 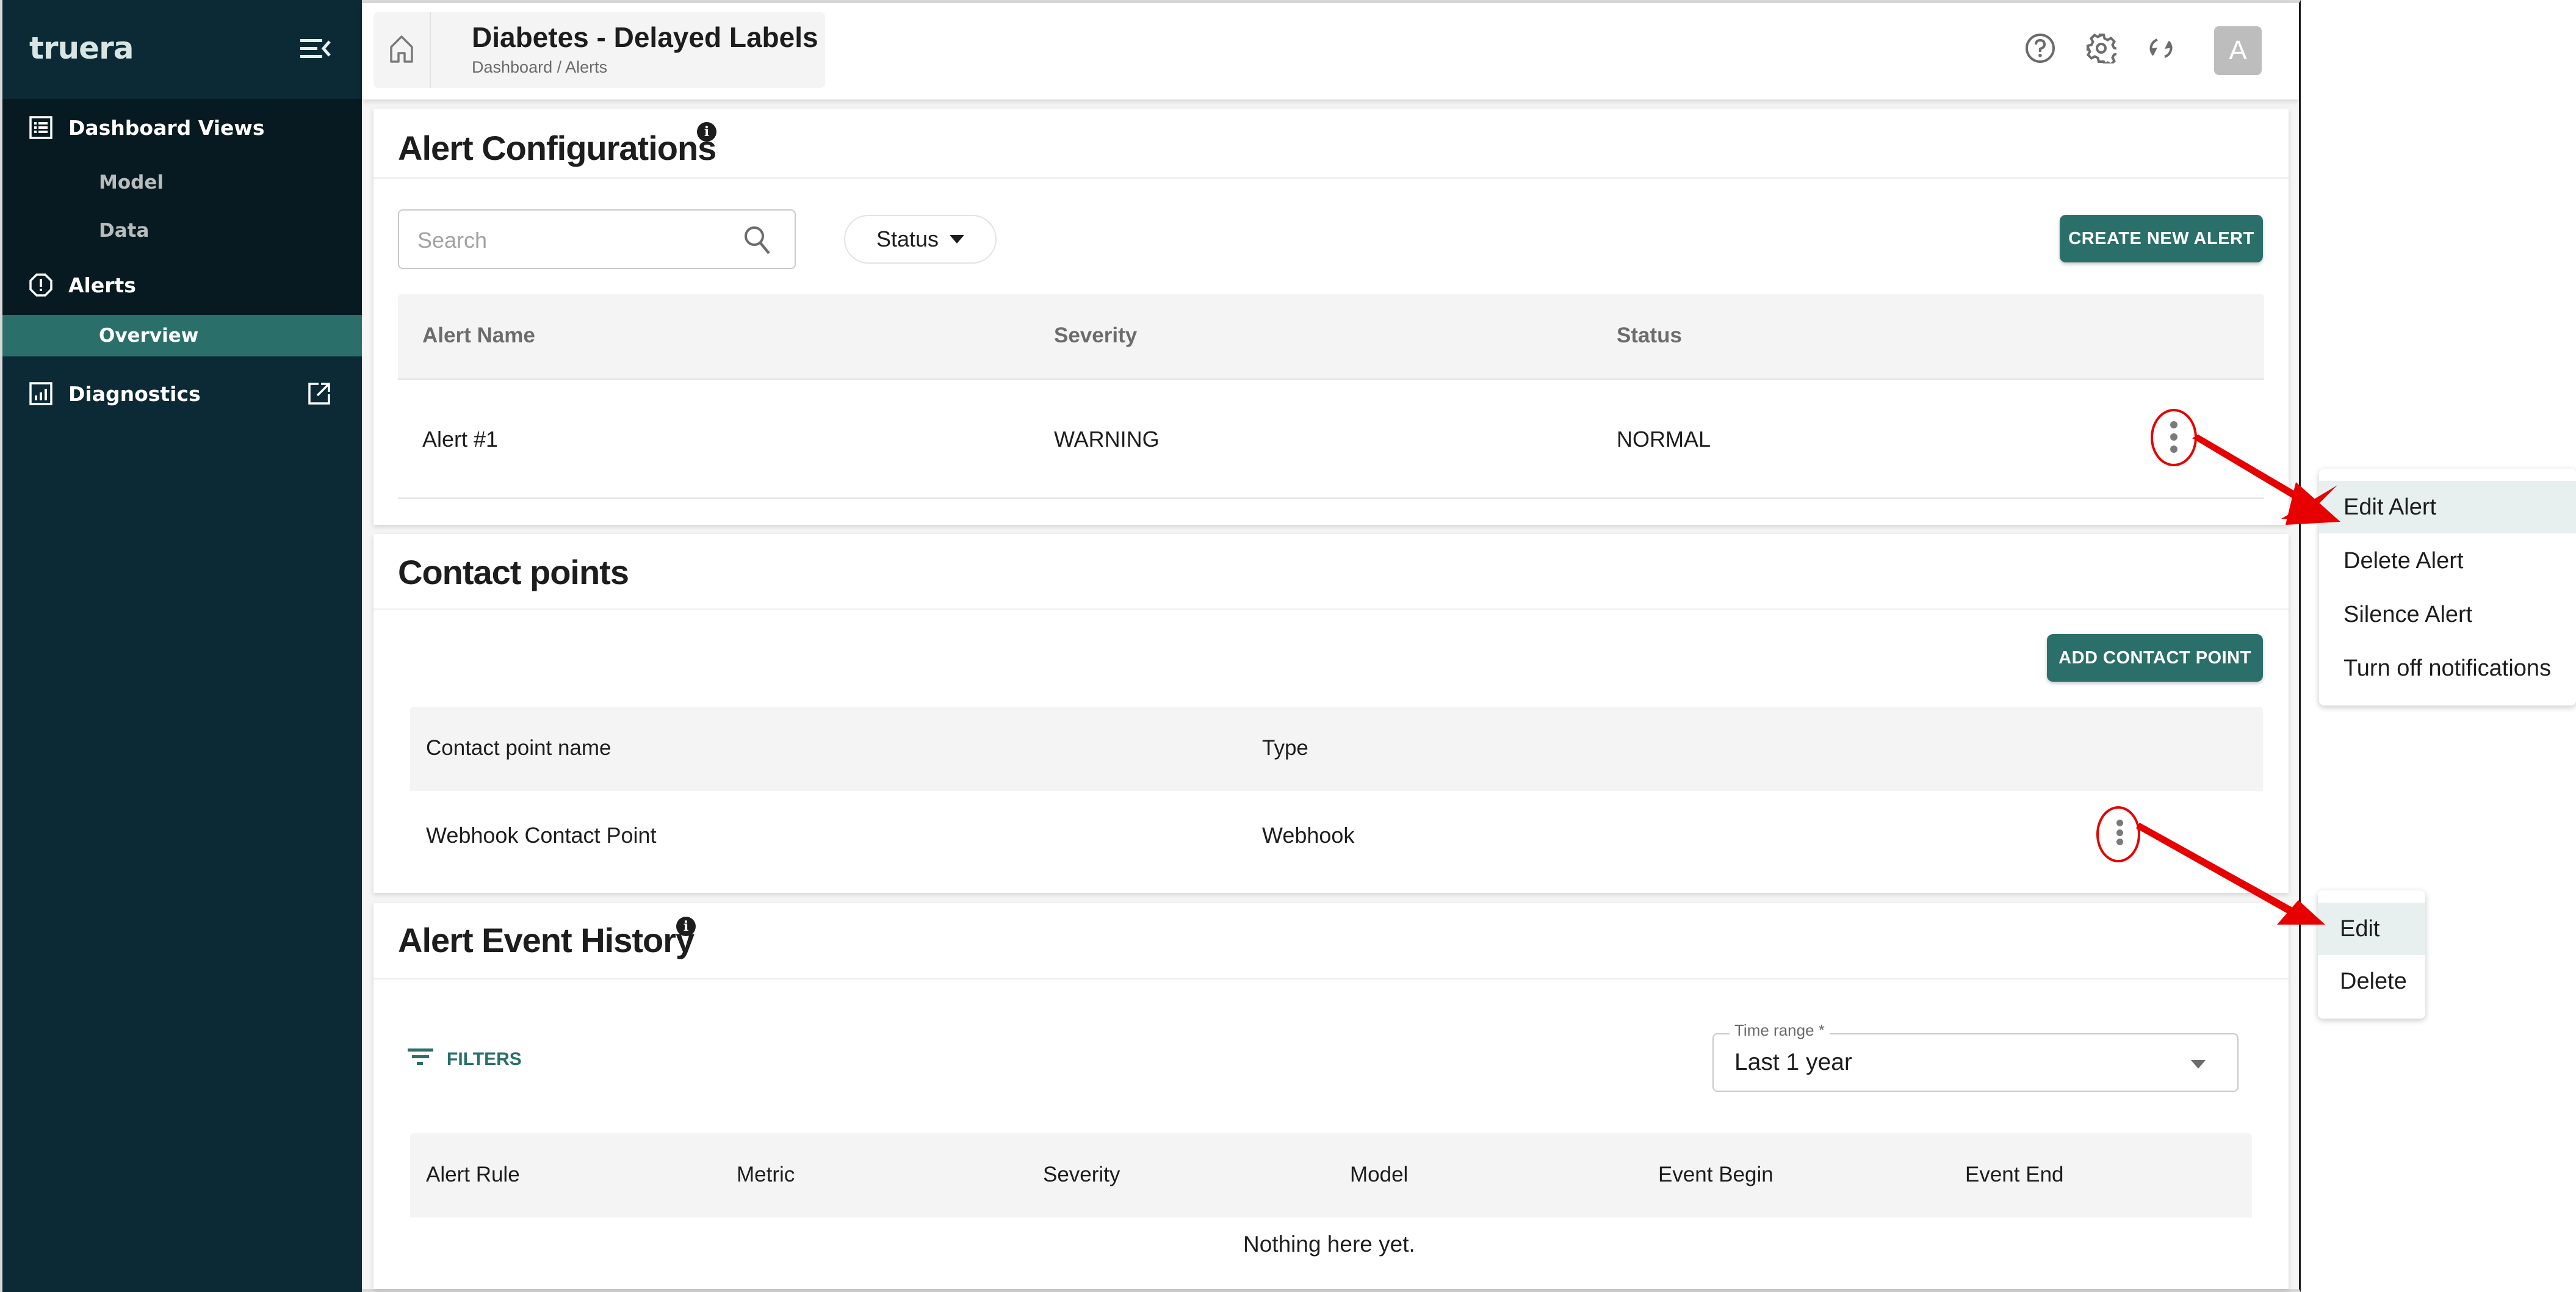 I want to click on column-header-model: Model, so click(x=1379, y=1175).